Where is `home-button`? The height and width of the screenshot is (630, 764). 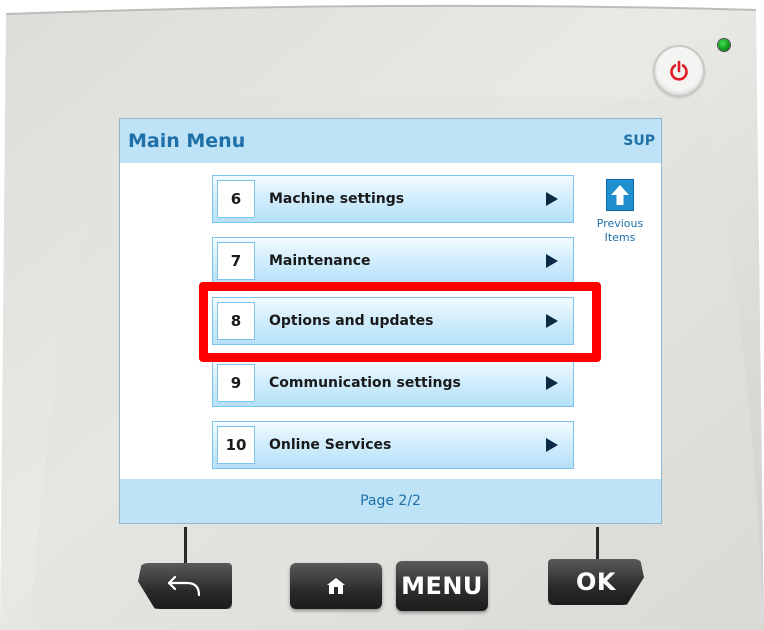 home-button is located at coordinates (336, 586).